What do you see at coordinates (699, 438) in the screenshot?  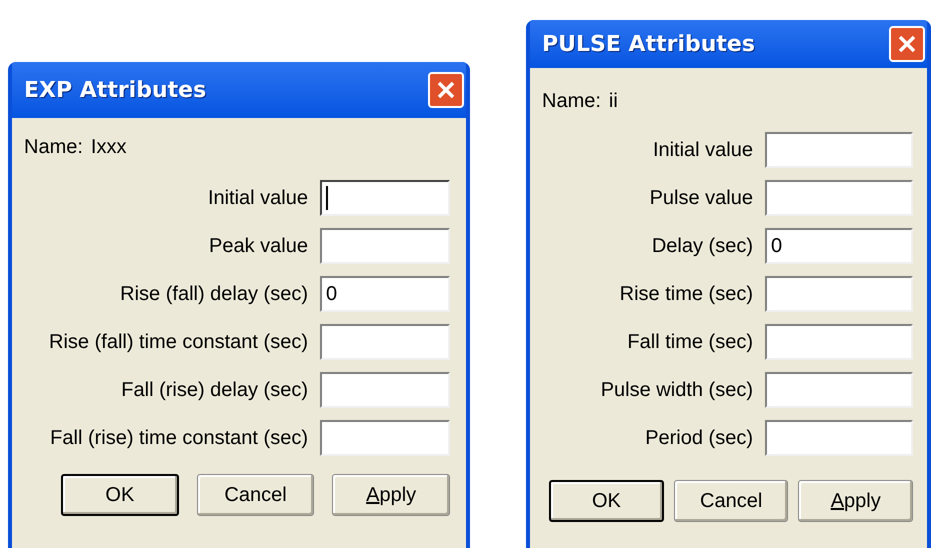 I see `field-label: Period (sec)` at bounding box center [699, 438].